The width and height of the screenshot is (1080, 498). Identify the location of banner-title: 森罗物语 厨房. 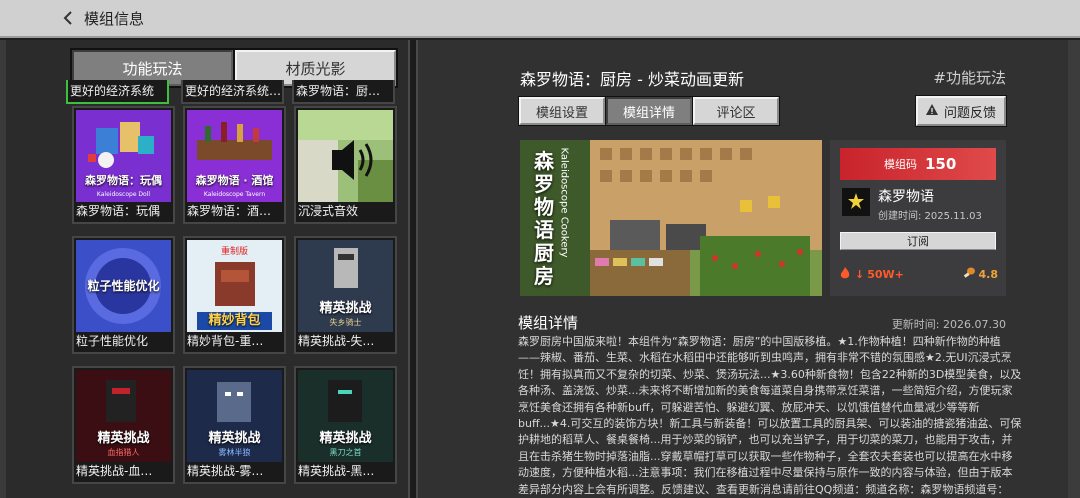
(544, 218).